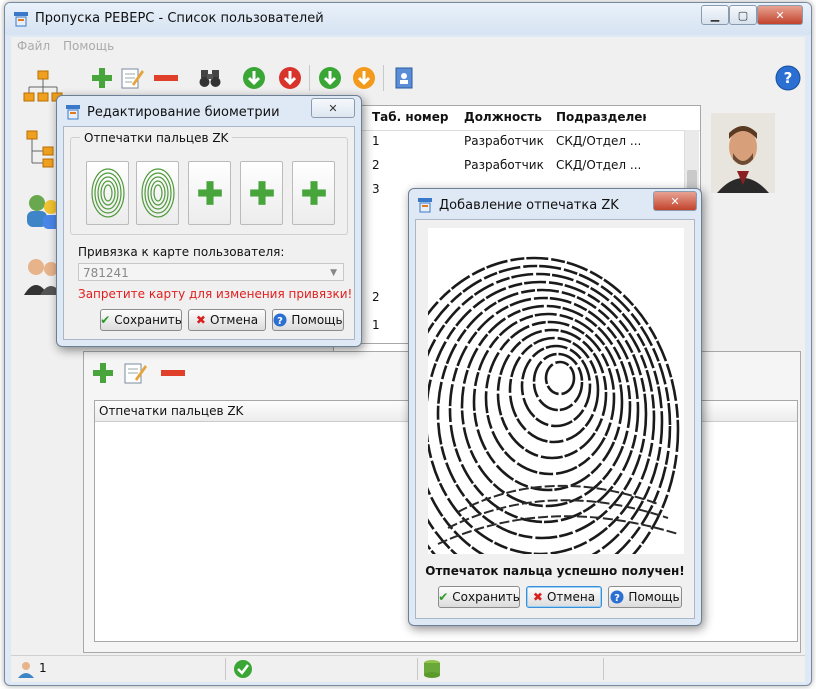 The image size is (816, 689). What do you see at coordinates (215, 294) in the screenshot?
I see `card-warning: Запретите карту для изменения привязки!` at bounding box center [215, 294].